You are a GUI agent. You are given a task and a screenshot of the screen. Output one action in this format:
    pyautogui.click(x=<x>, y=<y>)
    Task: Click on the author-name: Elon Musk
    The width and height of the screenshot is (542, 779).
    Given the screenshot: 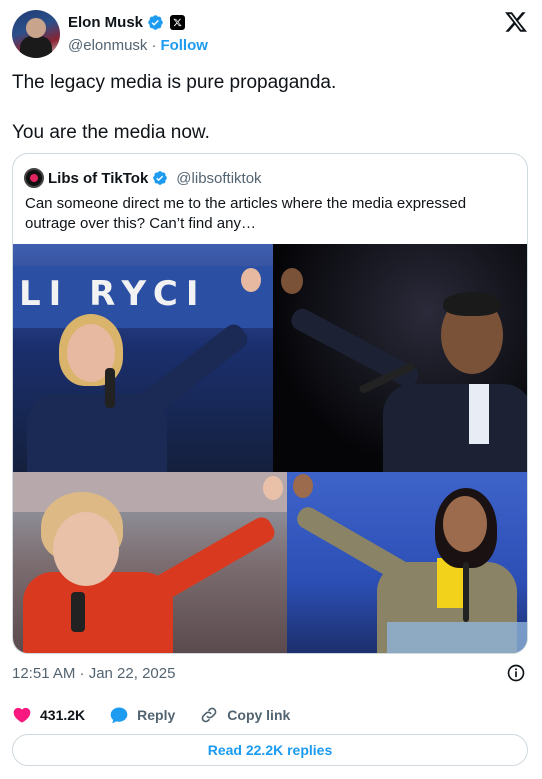 What is the action you would take?
    pyautogui.click(x=105, y=22)
    